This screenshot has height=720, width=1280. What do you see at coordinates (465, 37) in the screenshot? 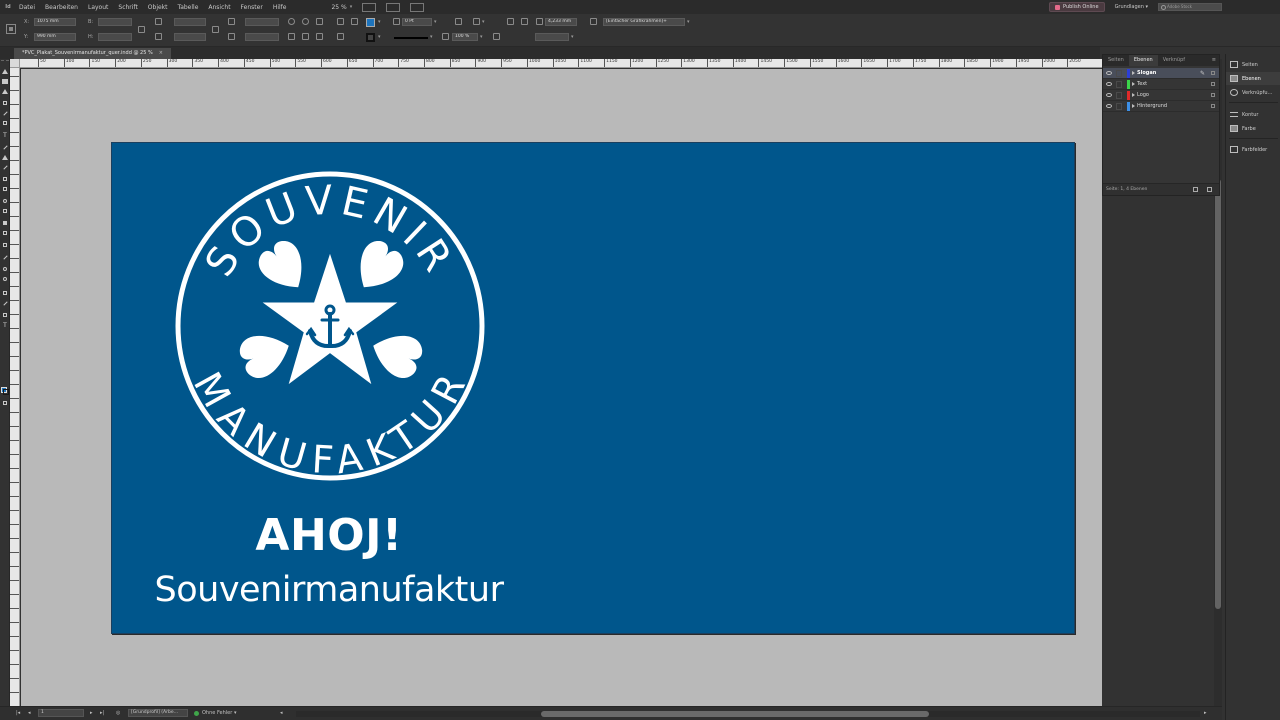
I see `opacity-field: 100 %` at bounding box center [465, 37].